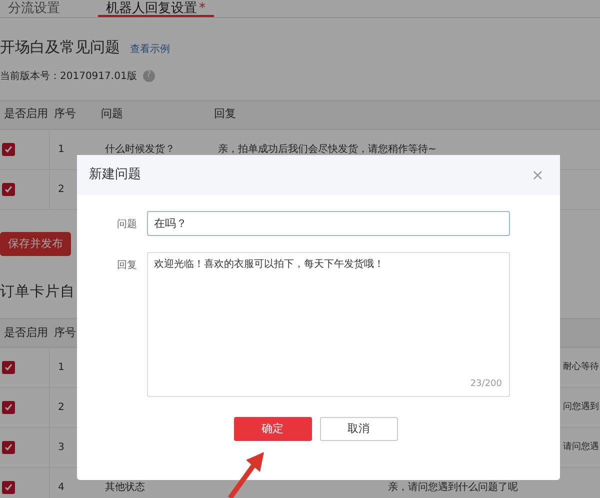 This screenshot has width=600, height=498. What do you see at coordinates (60, 47) in the screenshot?
I see `section-title: 开场白及常见问题` at bounding box center [60, 47].